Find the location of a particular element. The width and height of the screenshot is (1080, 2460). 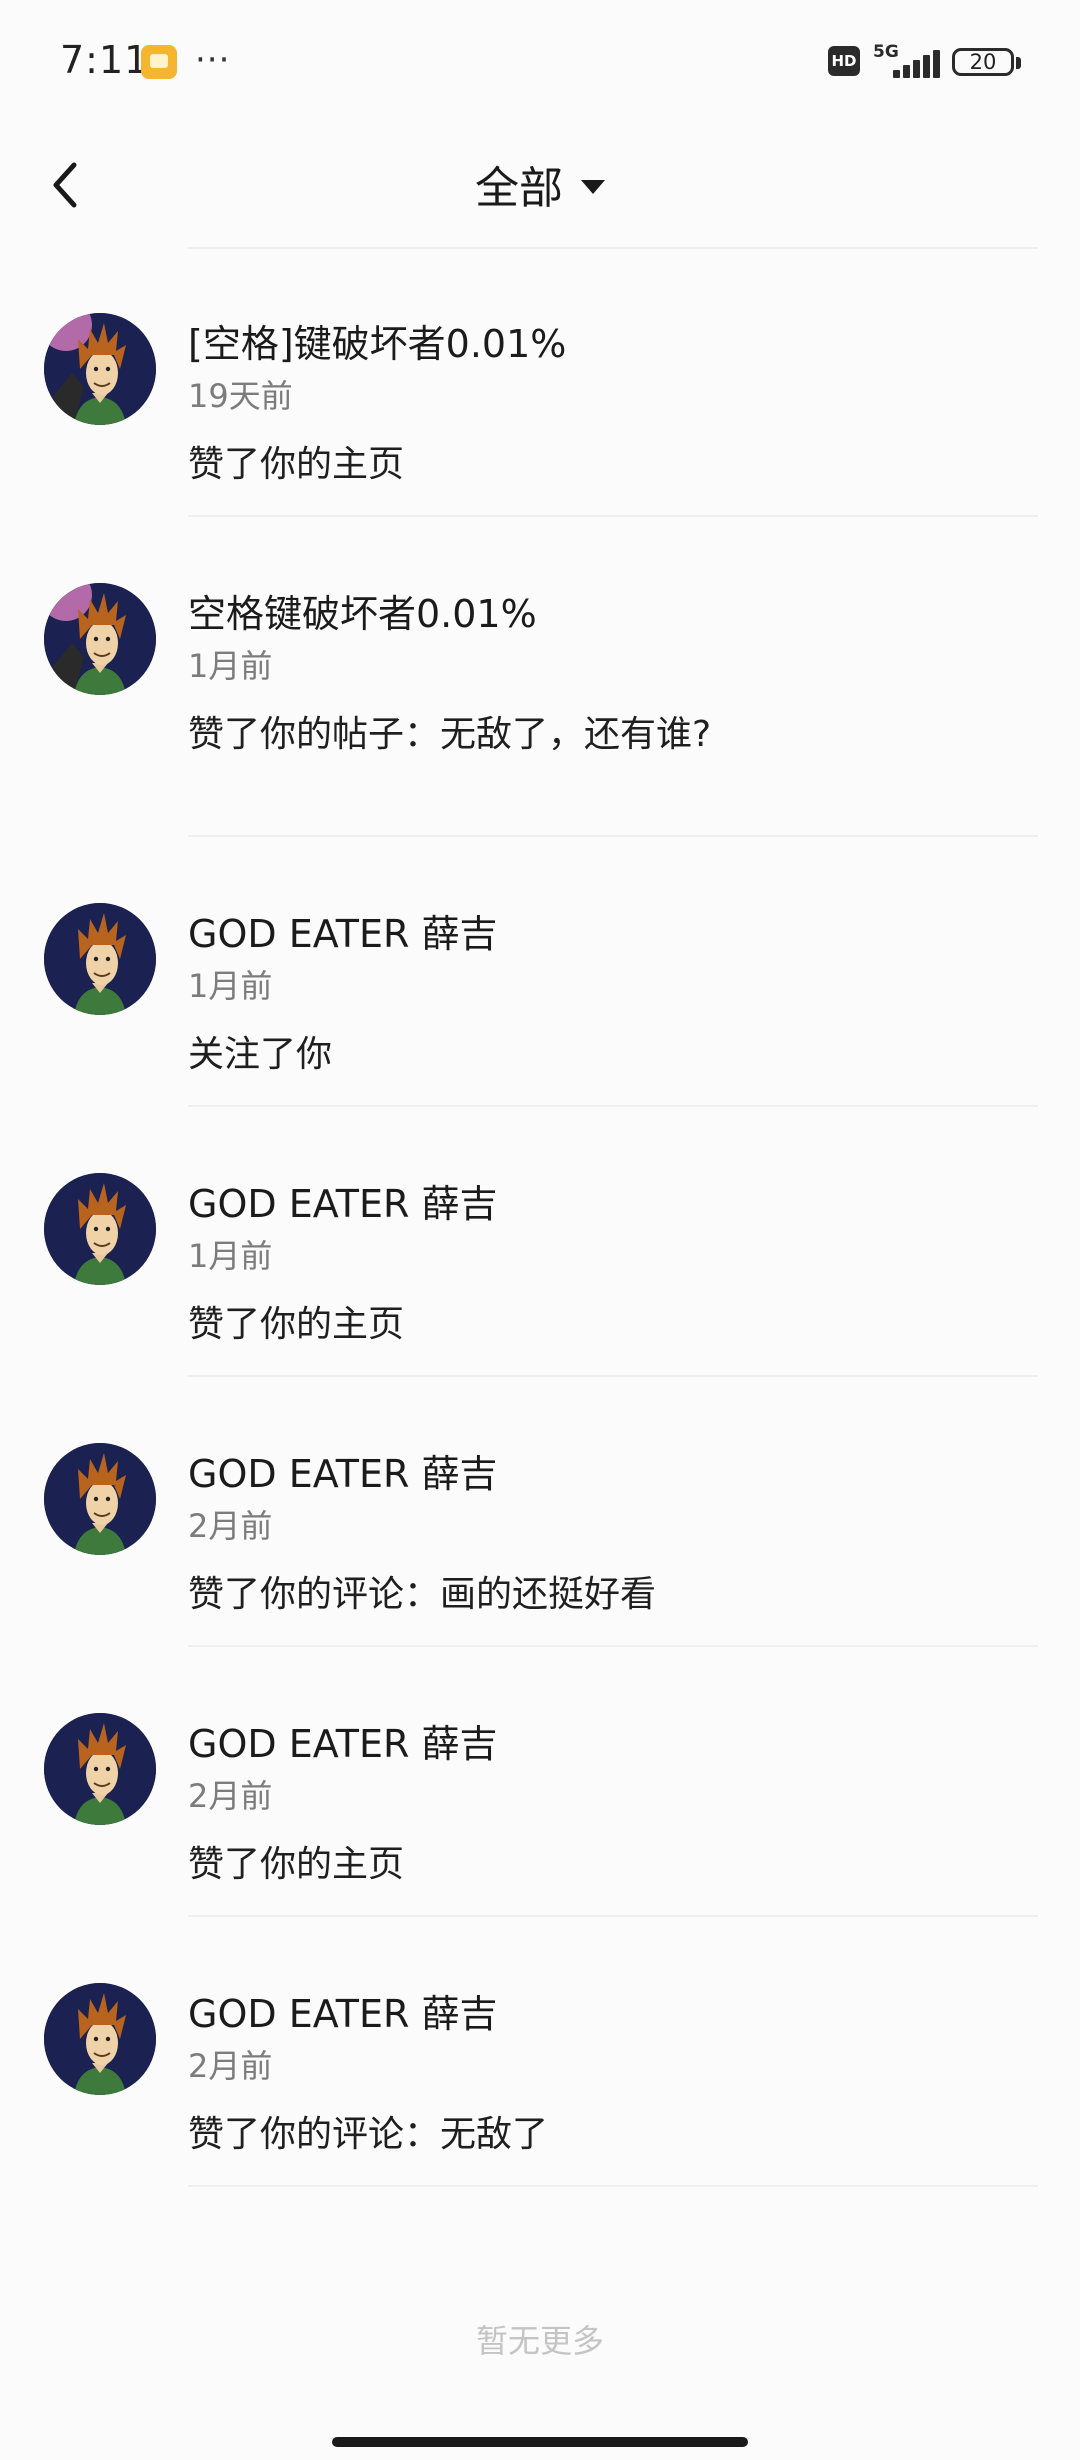

username: [空格]键破坏者0.01% is located at coordinates (377, 340).